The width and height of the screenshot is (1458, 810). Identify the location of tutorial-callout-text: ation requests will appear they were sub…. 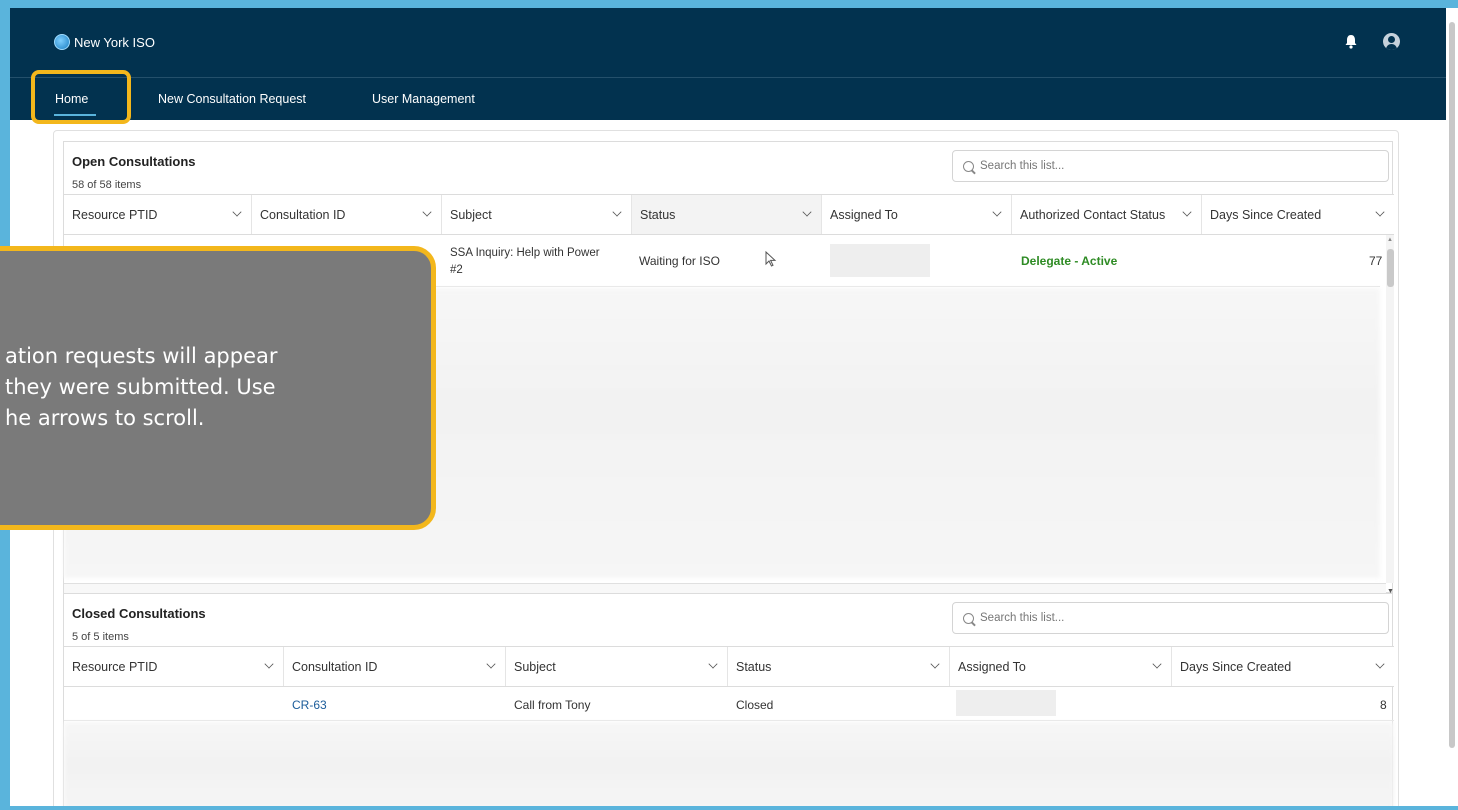
(205, 387).